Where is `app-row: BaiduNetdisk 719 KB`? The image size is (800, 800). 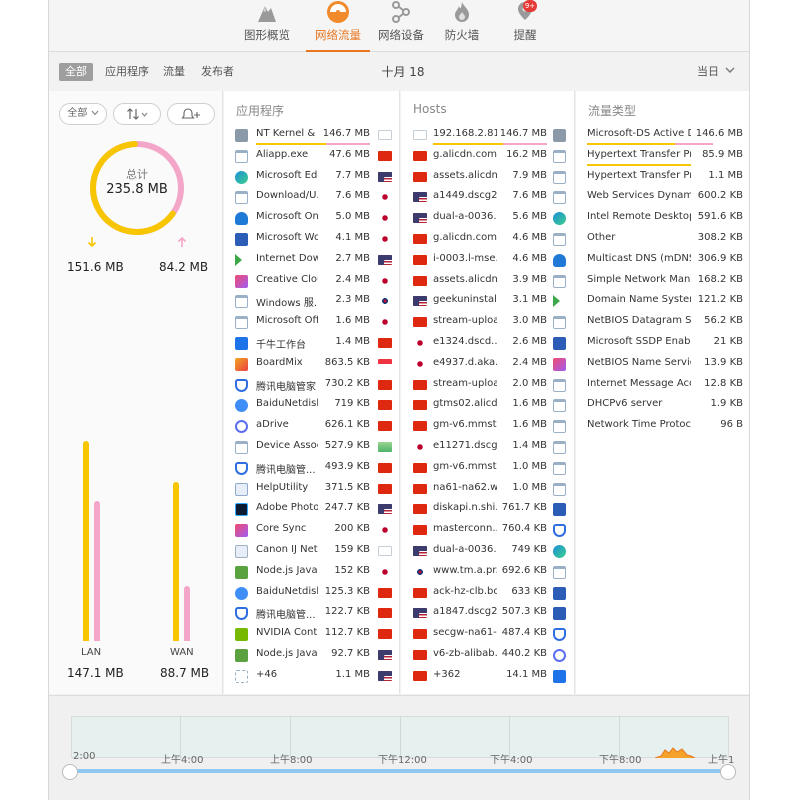 app-row: BaiduNetdisk 719 KB is located at coordinates (311, 405).